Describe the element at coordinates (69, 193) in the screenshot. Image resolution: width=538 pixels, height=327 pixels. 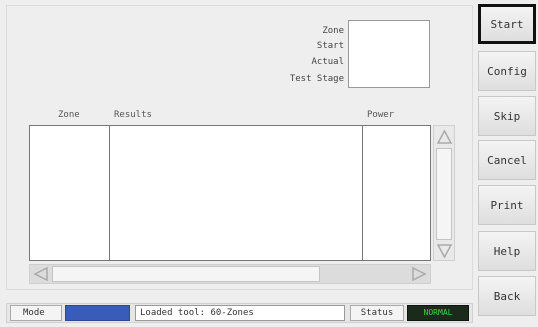
I see `zone-column` at that location.